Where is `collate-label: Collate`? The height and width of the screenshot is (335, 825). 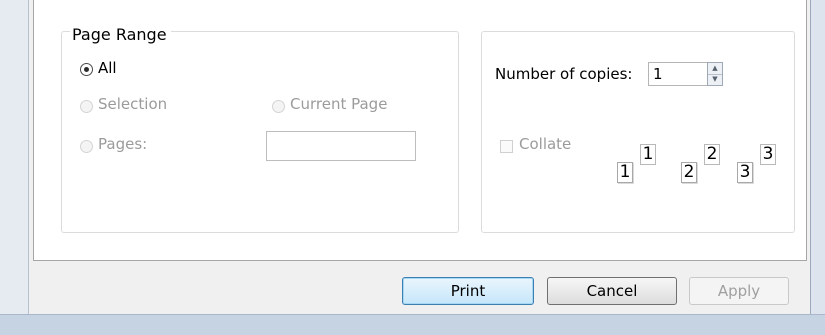
collate-label: Collate is located at coordinates (545, 144).